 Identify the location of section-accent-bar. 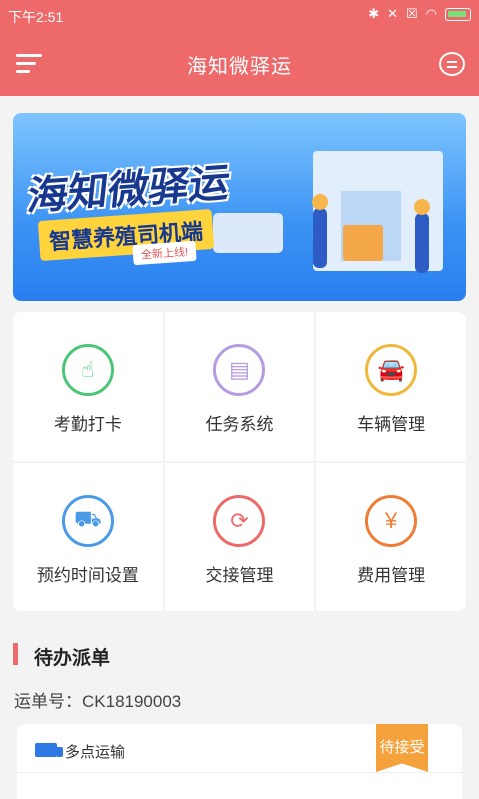
(15, 654).